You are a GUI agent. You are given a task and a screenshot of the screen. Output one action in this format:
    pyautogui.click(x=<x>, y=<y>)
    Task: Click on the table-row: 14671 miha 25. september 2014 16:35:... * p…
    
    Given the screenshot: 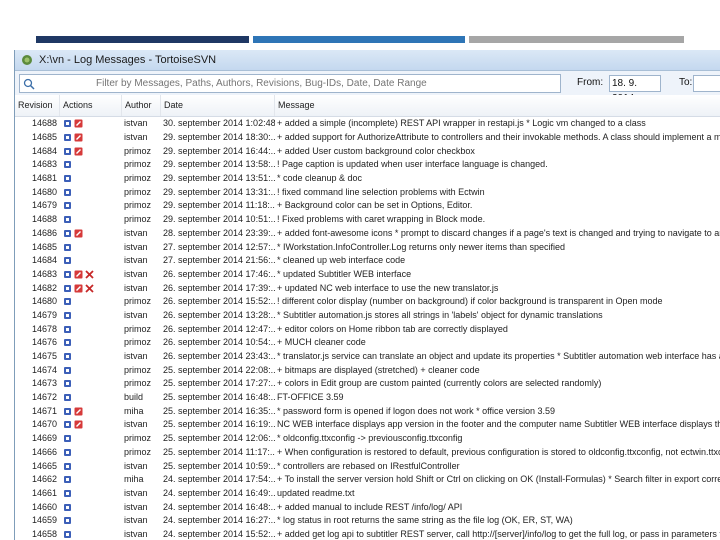 What is the action you would take?
    pyautogui.click(x=367, y=411)
    